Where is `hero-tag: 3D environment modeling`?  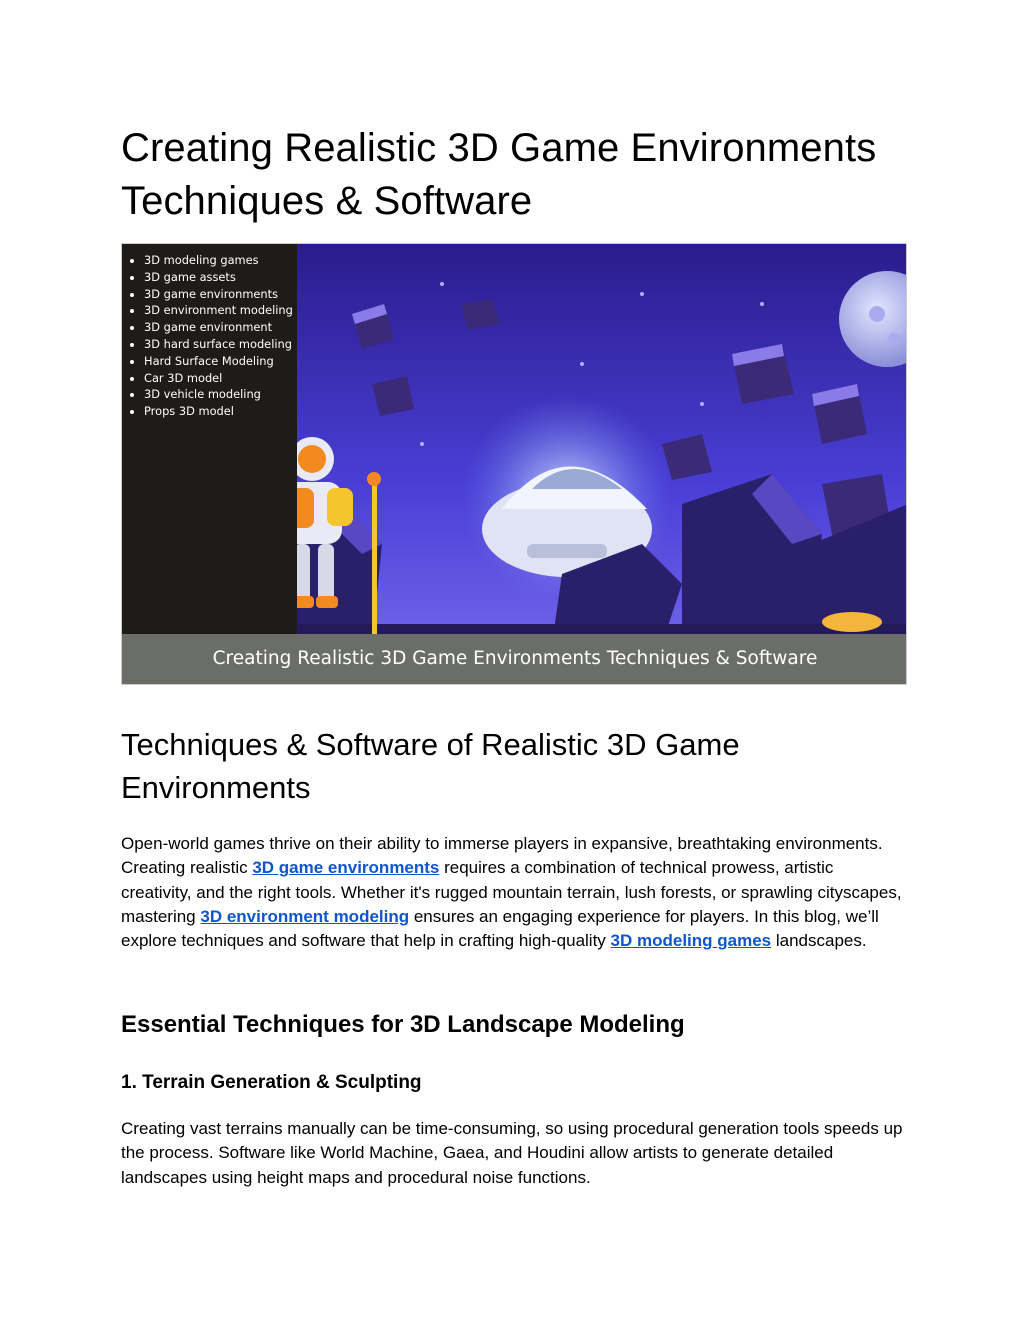 hero-tag: 3D environment modeling is located at coordinates (220, 310).